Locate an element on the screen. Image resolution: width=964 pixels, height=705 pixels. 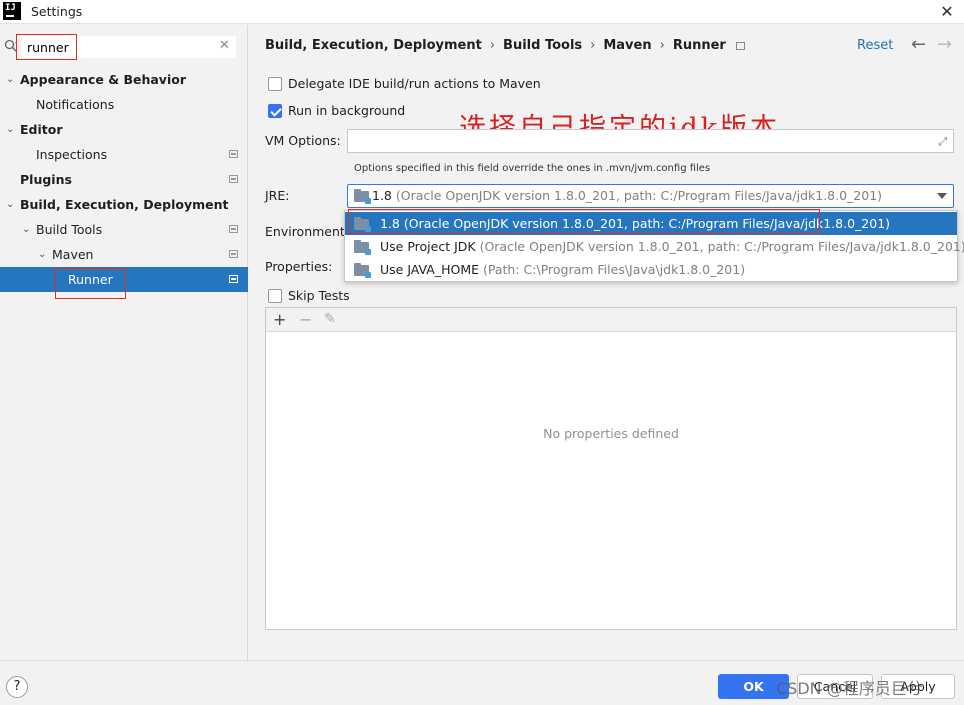
expand-icon: ⤢ is located at coordinates (942, 142).